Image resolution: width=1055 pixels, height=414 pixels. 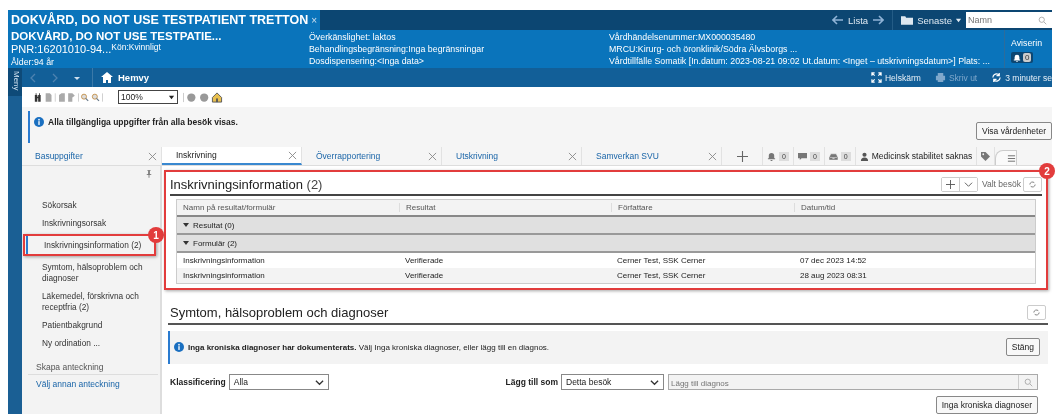 I want to click on classification-dropdown: Alla, so click(x=278, y=382).